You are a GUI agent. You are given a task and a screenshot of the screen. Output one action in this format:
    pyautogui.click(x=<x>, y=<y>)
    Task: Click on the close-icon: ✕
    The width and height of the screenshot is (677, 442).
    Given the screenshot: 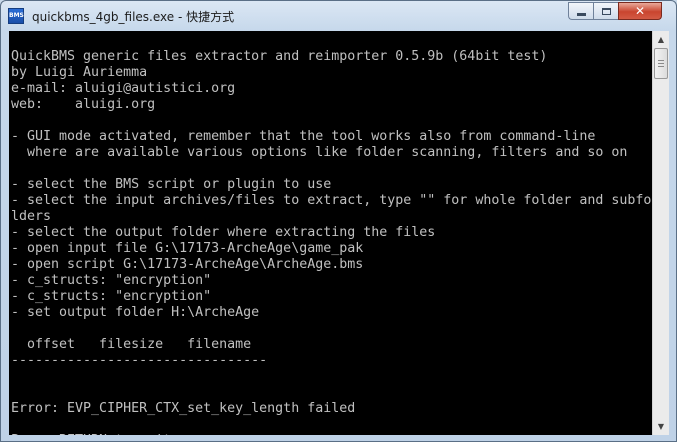 What is the action you would take?
    pyautogui.click(x=640, y=11)
    